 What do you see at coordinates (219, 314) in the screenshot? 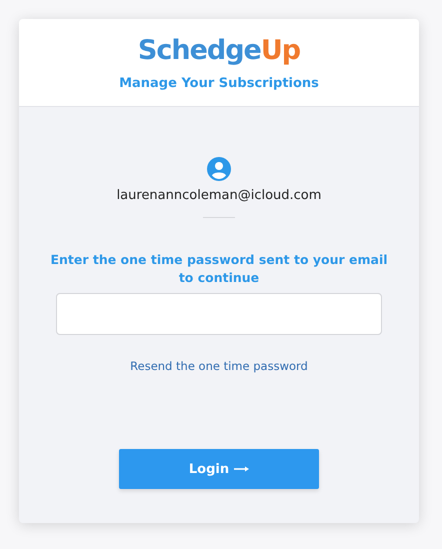
I see `otp-field` at bounding box center [219, 314].